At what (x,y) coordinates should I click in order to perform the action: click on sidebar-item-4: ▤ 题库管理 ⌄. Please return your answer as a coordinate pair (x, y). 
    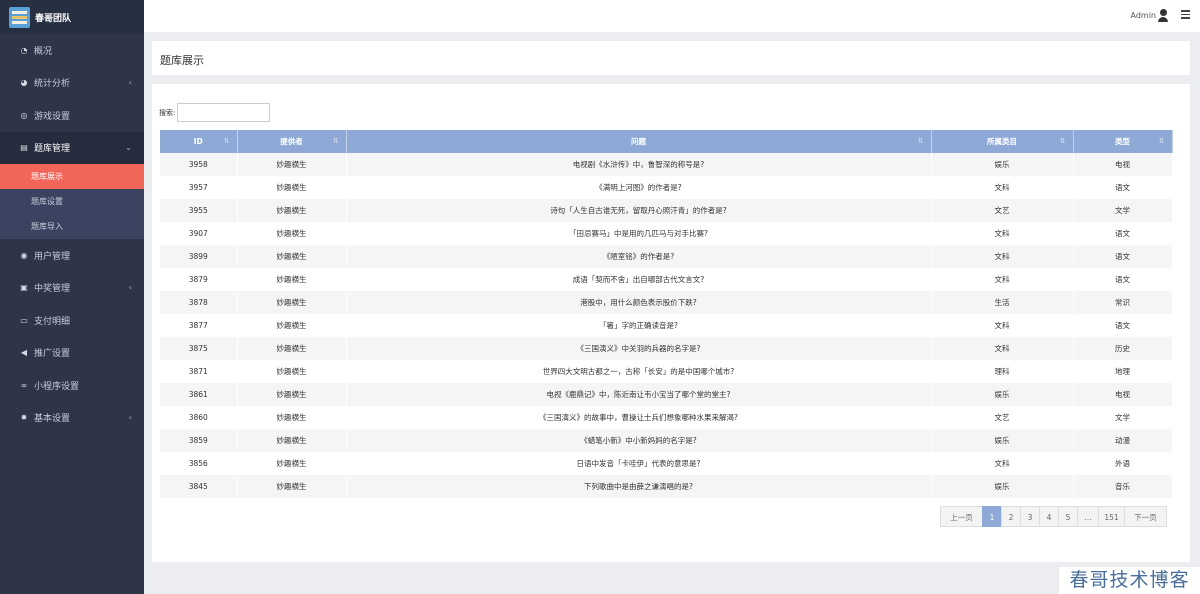
    Looking at the image, I should click on (72, 147).